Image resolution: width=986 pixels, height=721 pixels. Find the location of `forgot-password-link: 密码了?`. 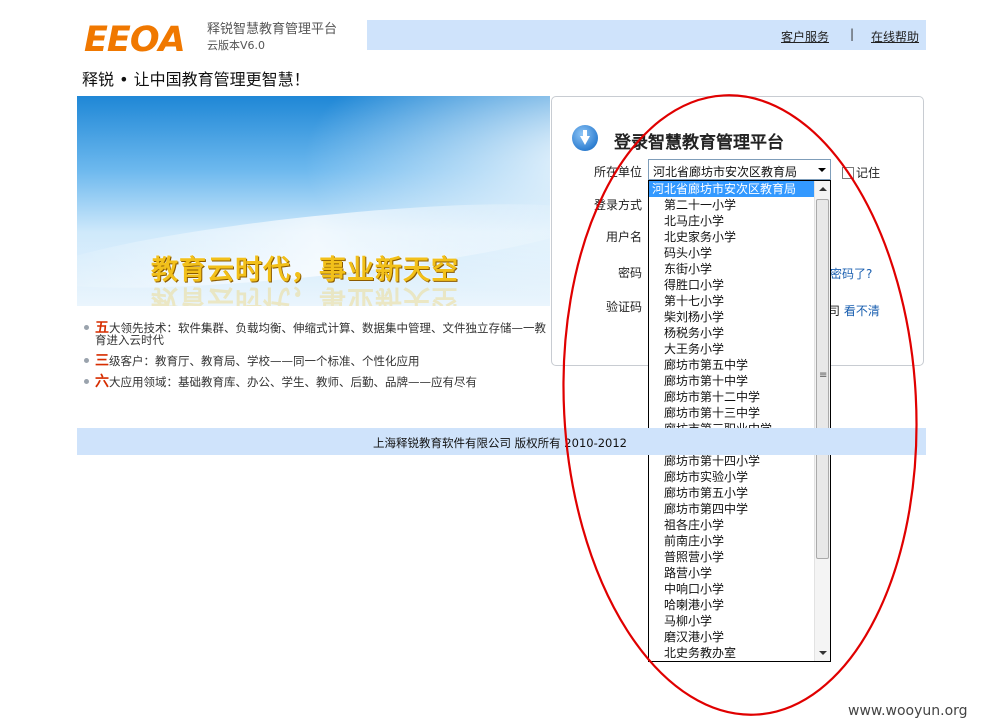

forgot-password-link: 密码了? is located at coordinates (851, 273).